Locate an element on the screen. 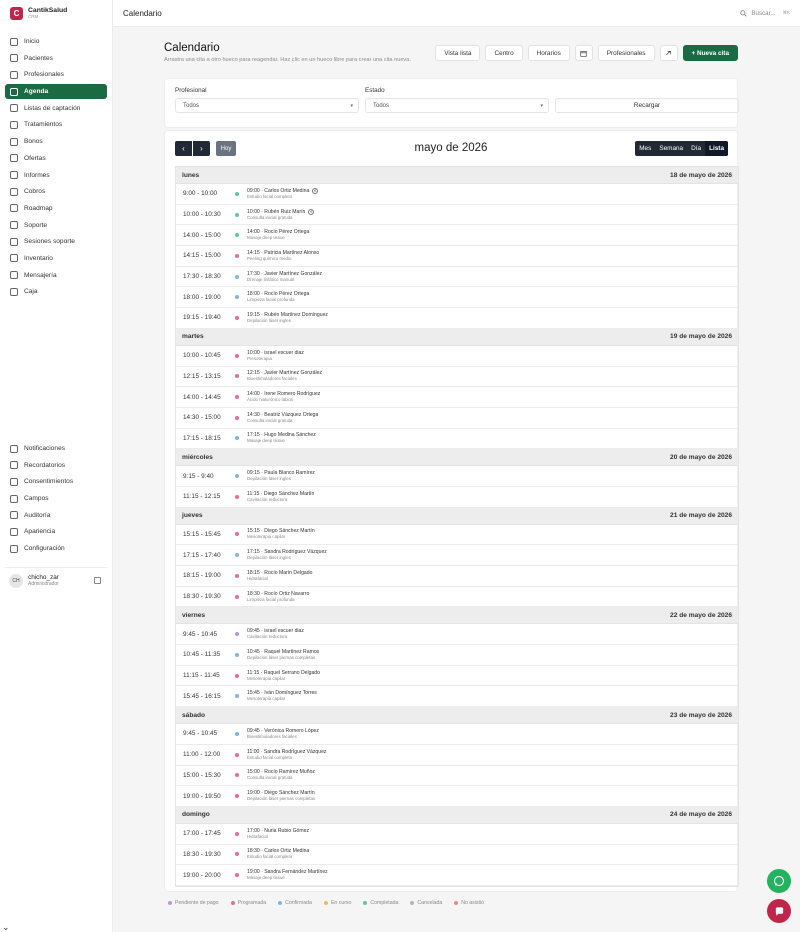 The width and height of the screenshot is (800, 932). sidebar-item-auditoria: Auditoría is located at coordinates (56, 515).